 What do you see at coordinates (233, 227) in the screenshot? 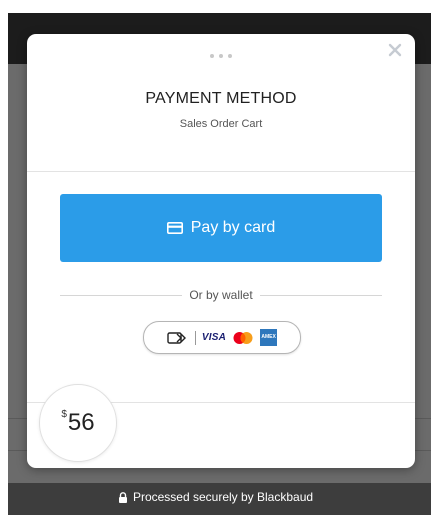
I see `pay-by-card-label: Pay by card` at bounding box center [233, 227].